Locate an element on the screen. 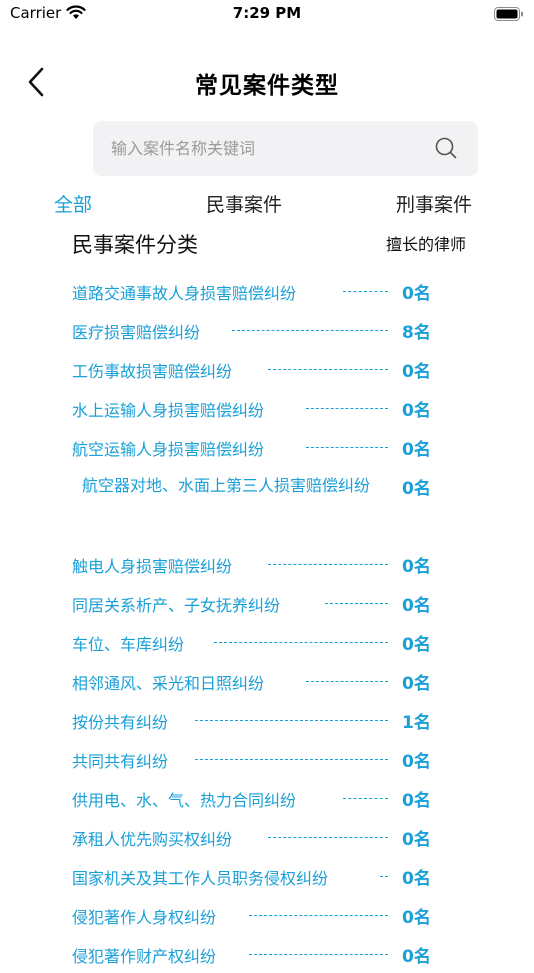  list-item: 车位、车库纠纷 0名 is located at coordinates (267, 641).